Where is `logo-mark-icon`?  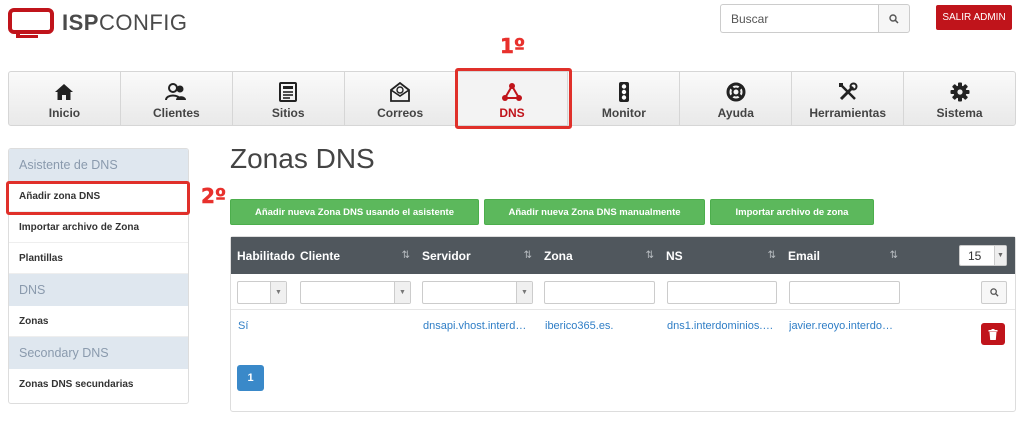 logo-mark-icon is located at coordinates (31, 23).